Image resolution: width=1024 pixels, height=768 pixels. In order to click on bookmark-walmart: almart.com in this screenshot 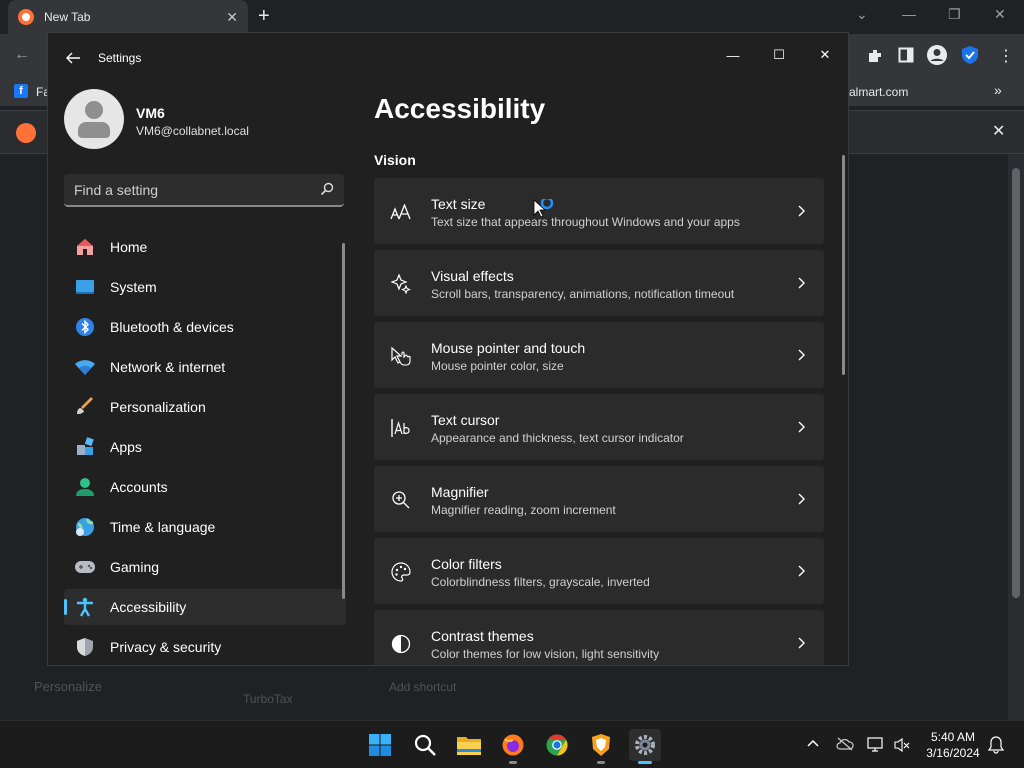, I will do `click(878, 92)`.